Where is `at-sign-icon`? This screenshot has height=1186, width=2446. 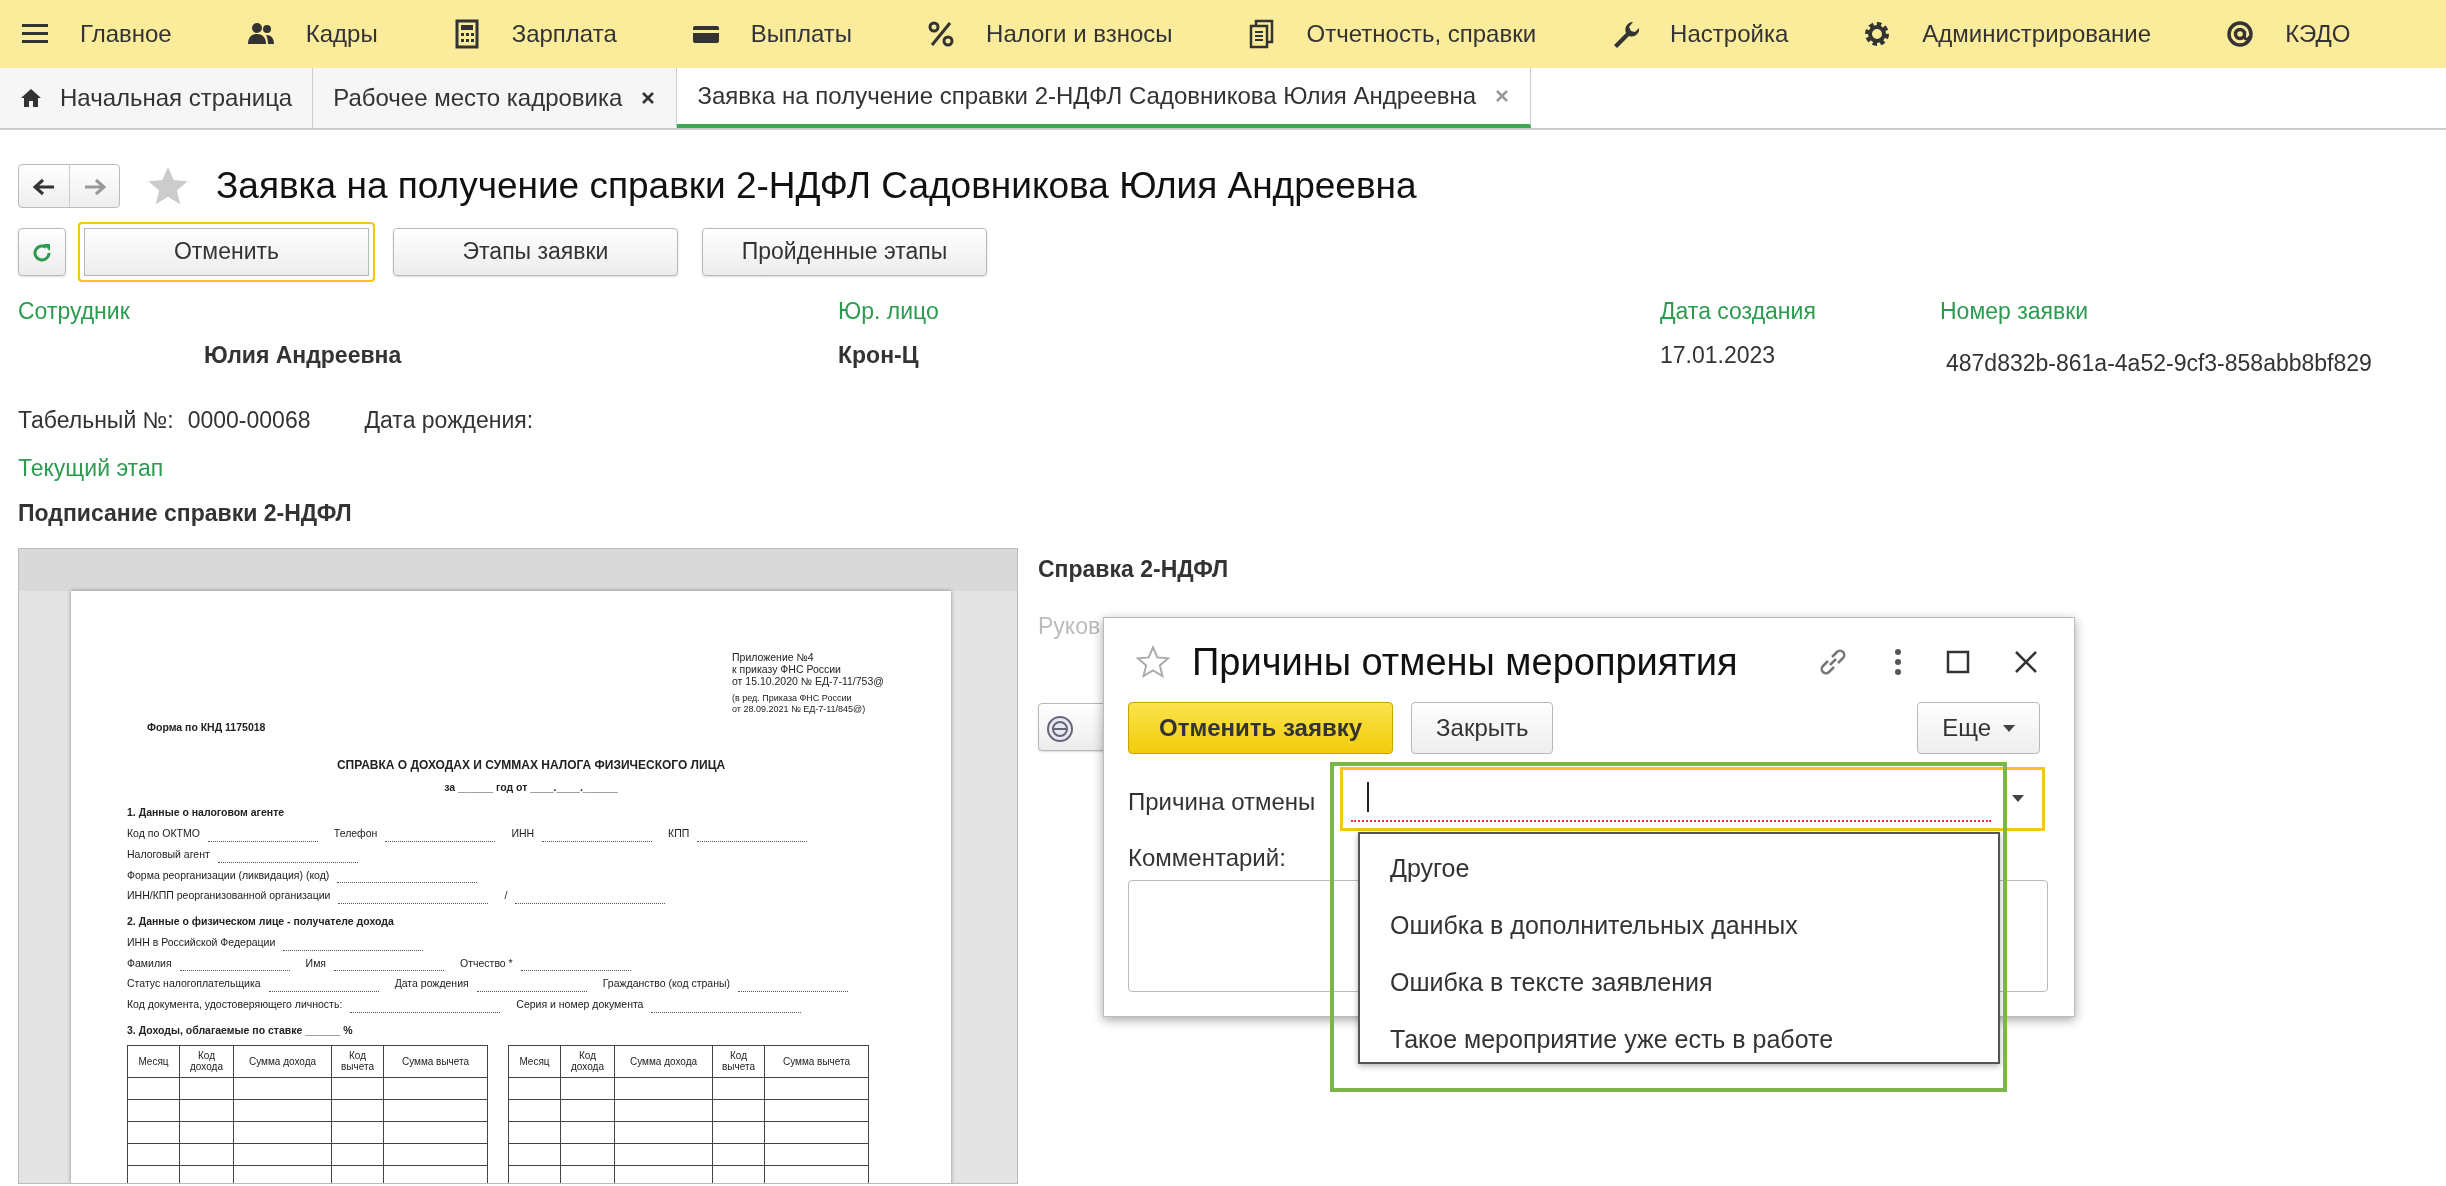
at-sign-icon is located at coordinates (2240, 34).